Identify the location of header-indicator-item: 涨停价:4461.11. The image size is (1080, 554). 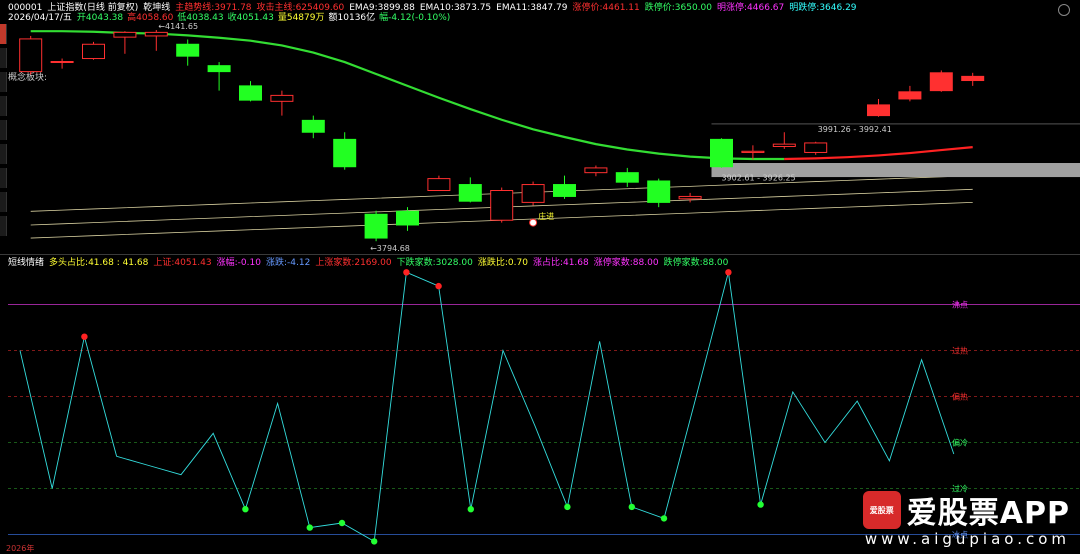
(605, 8).